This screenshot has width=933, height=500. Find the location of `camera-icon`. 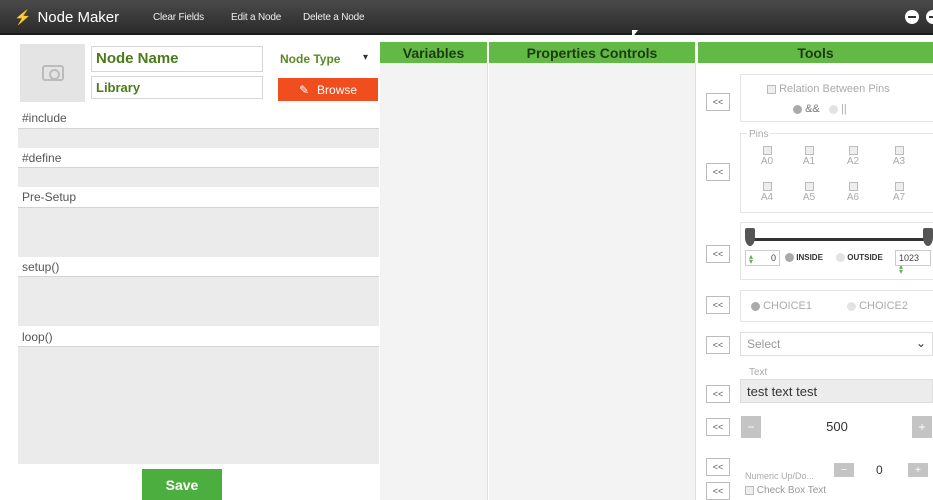

camera-icon is located at coordinates (52, 73).